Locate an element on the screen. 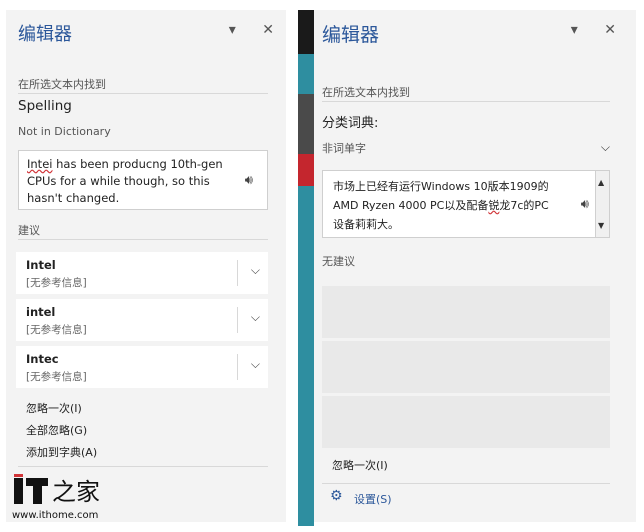  misspelled-word: 锐 is located at coordinates (494, 205).